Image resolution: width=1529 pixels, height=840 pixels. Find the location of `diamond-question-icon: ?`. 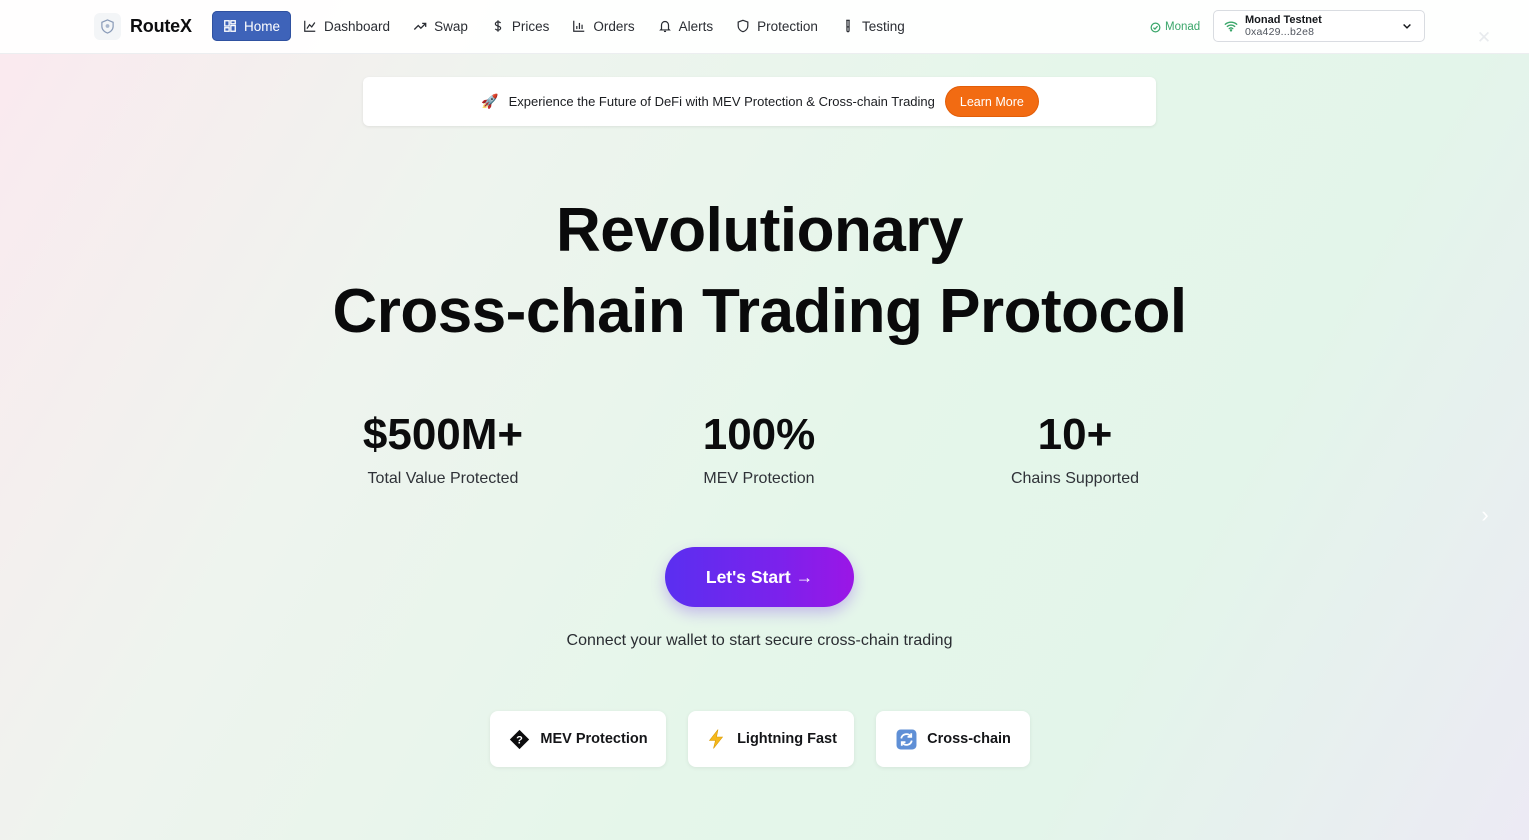

diamond-question-icon: ? is located at coordinates (519, 739).